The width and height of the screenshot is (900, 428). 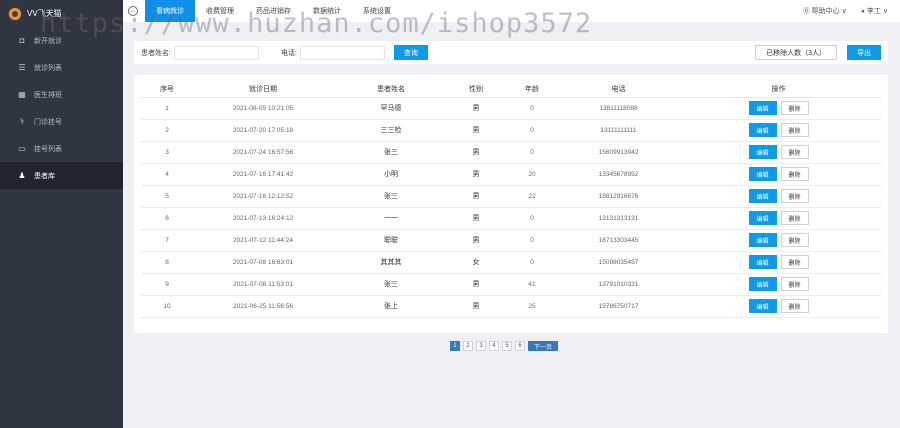 What do you see at coordinates (391, 240) in the screenshot?
I see `patient-name: 聪聪` at bounding box center [391, 240].